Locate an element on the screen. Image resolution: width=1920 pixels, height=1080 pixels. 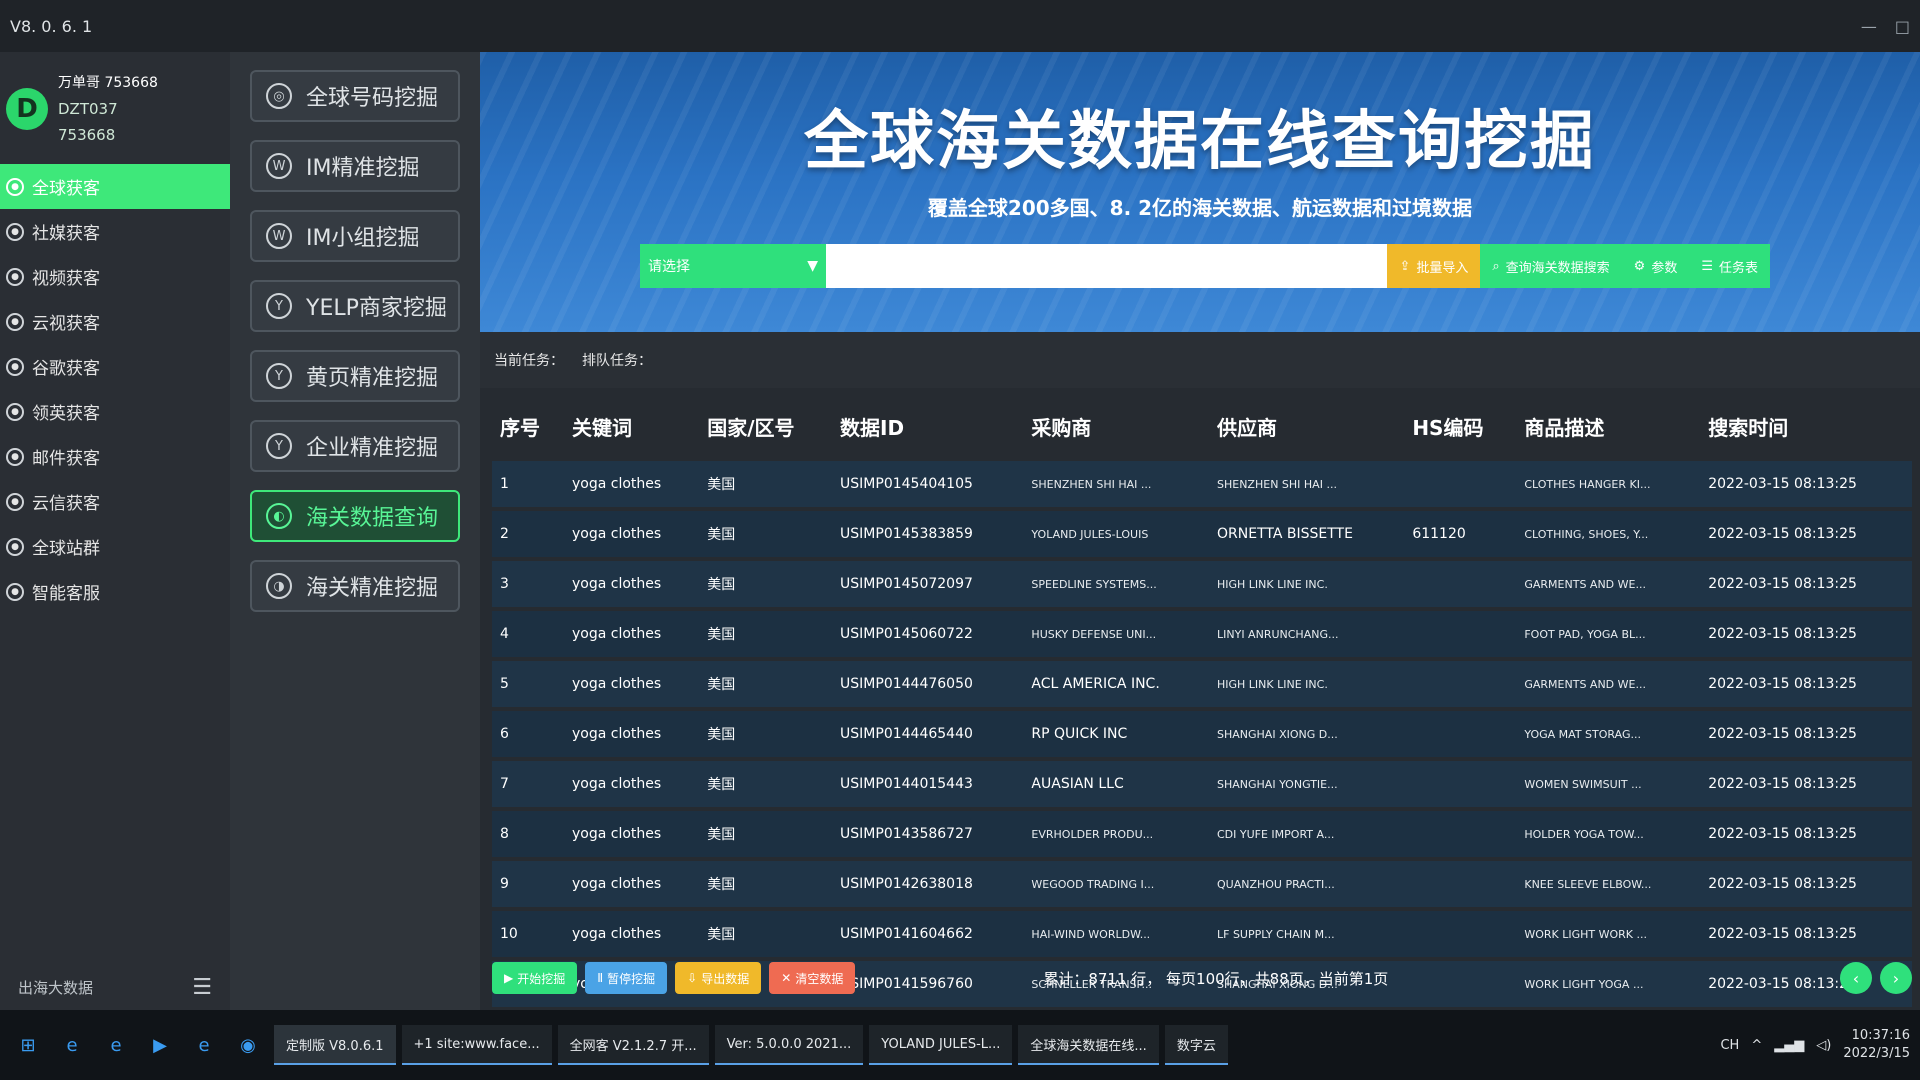
tool-customs-precise: ◑ 海关精准挖掘 is located at coordinates (355, 586).